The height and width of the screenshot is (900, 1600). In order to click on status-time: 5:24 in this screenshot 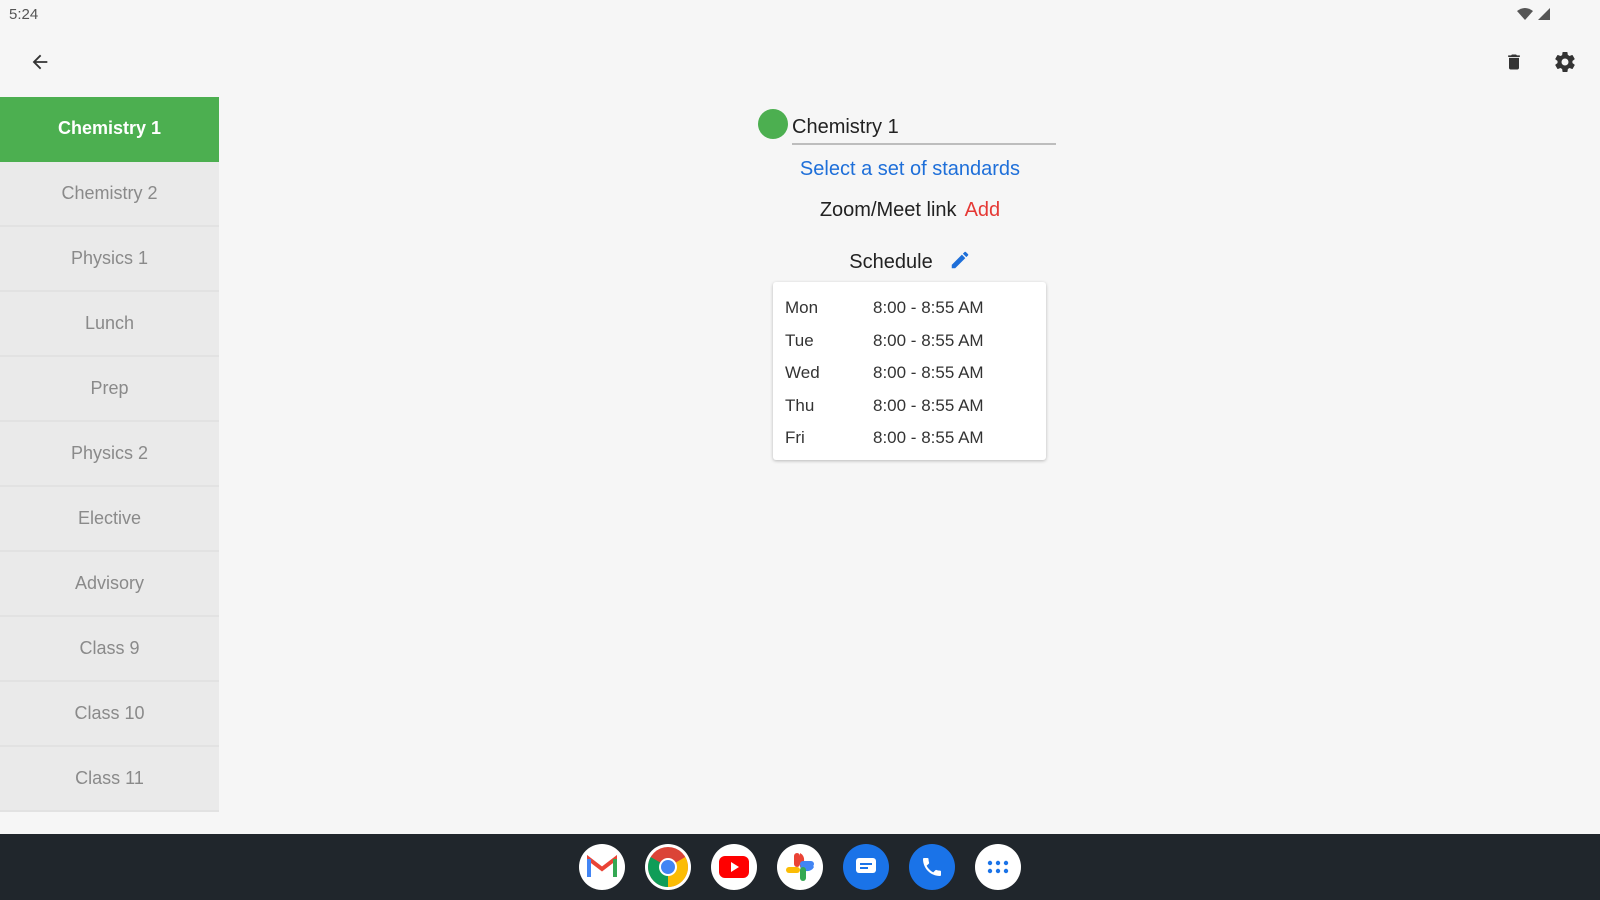, I will do `click(24, 14)`.